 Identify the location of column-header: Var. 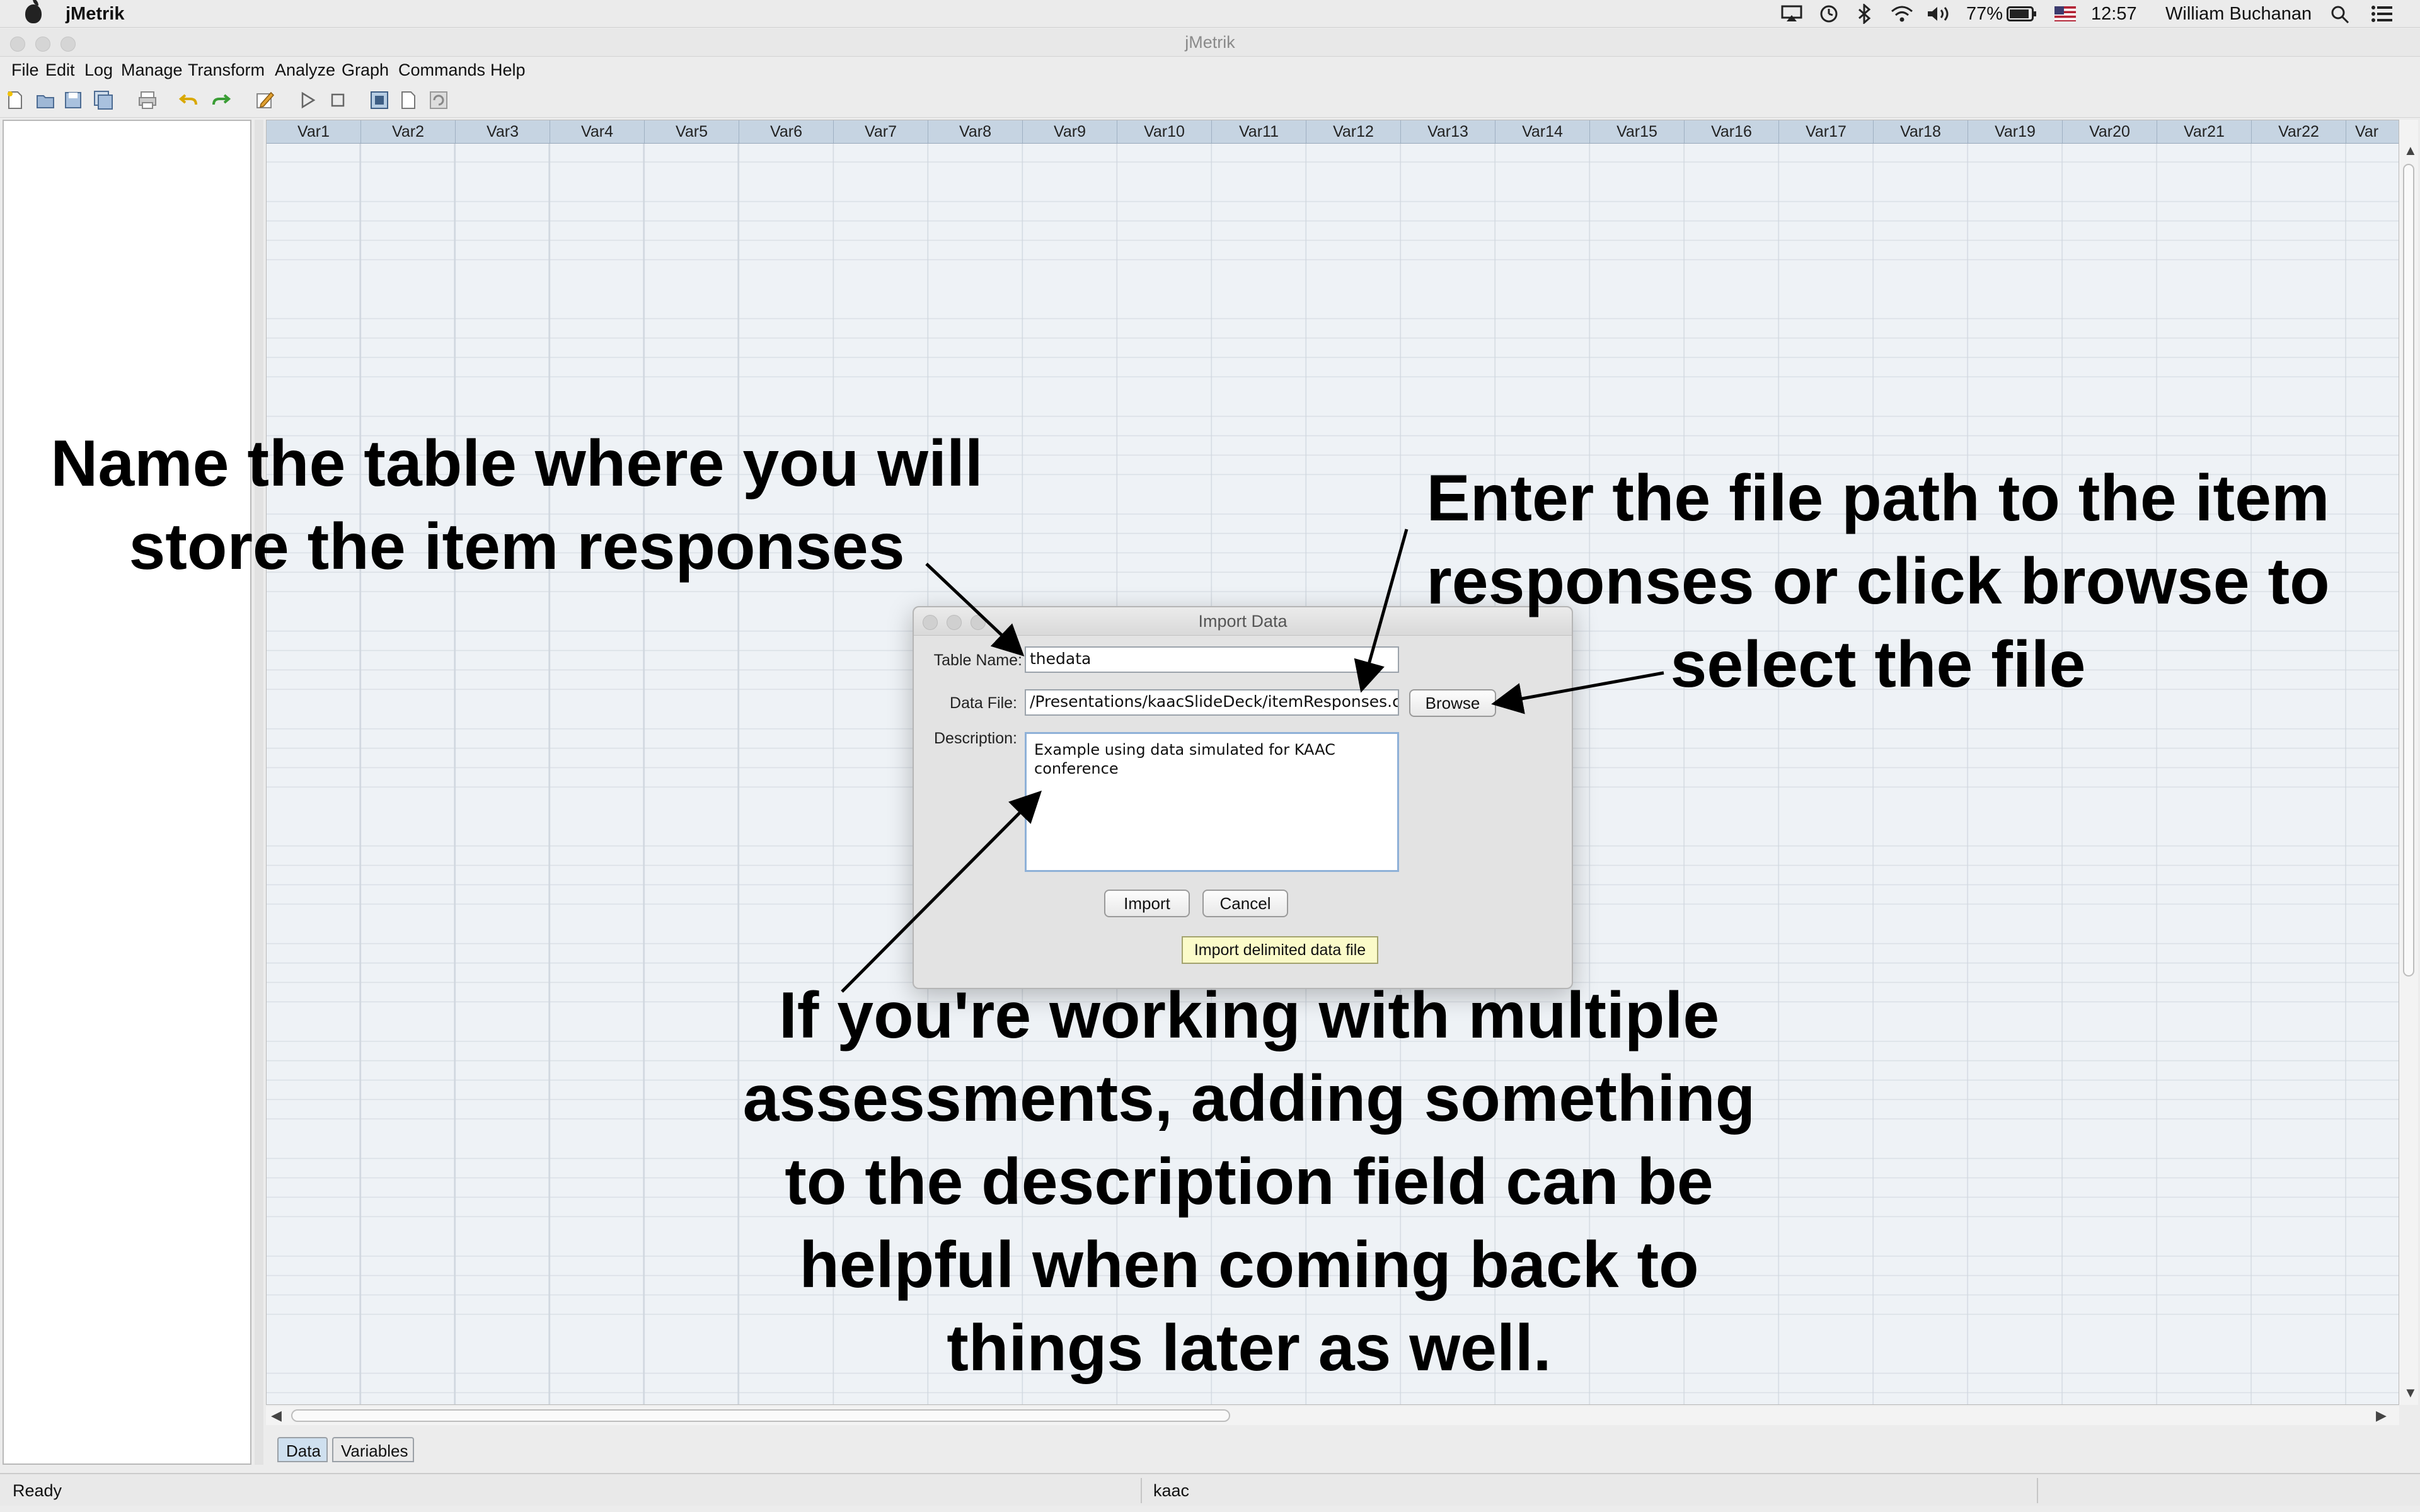
(2373, 131).